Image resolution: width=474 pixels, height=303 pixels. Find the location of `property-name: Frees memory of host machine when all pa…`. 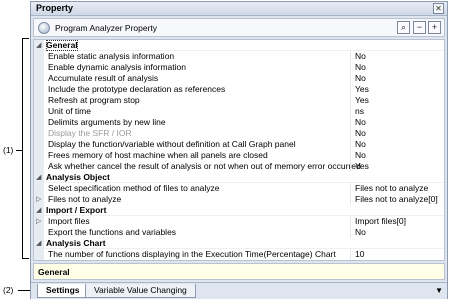

property-name: Frees memory of host machine when all pa… is located at coordinates (158, 155).